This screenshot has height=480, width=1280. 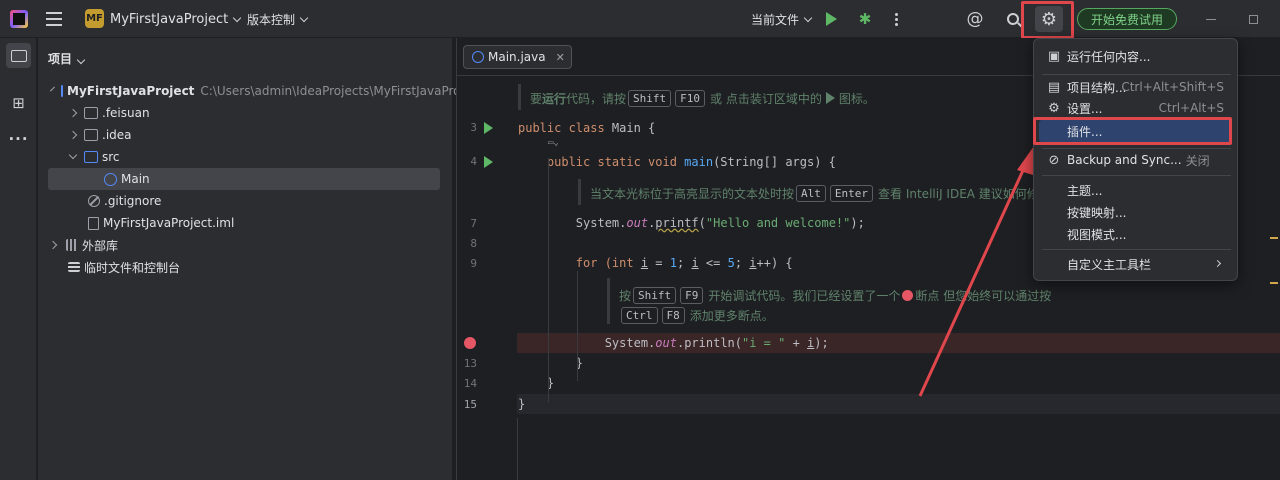 I want to click on more-horizontal-icon: ···, so click(x=18, y=138).